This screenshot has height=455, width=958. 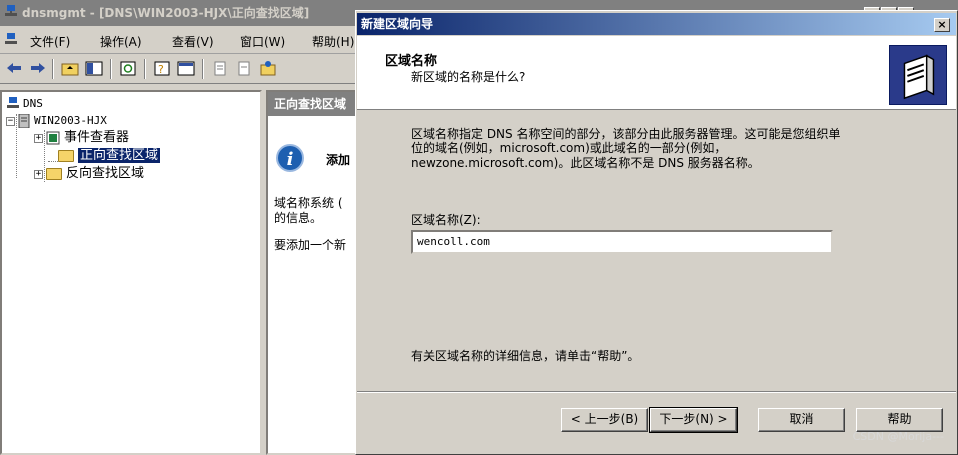 What do you see at coordinates (801, 420) in the screenshot?
I see `cancel-button: 取消` at bounding box center [801, 420].